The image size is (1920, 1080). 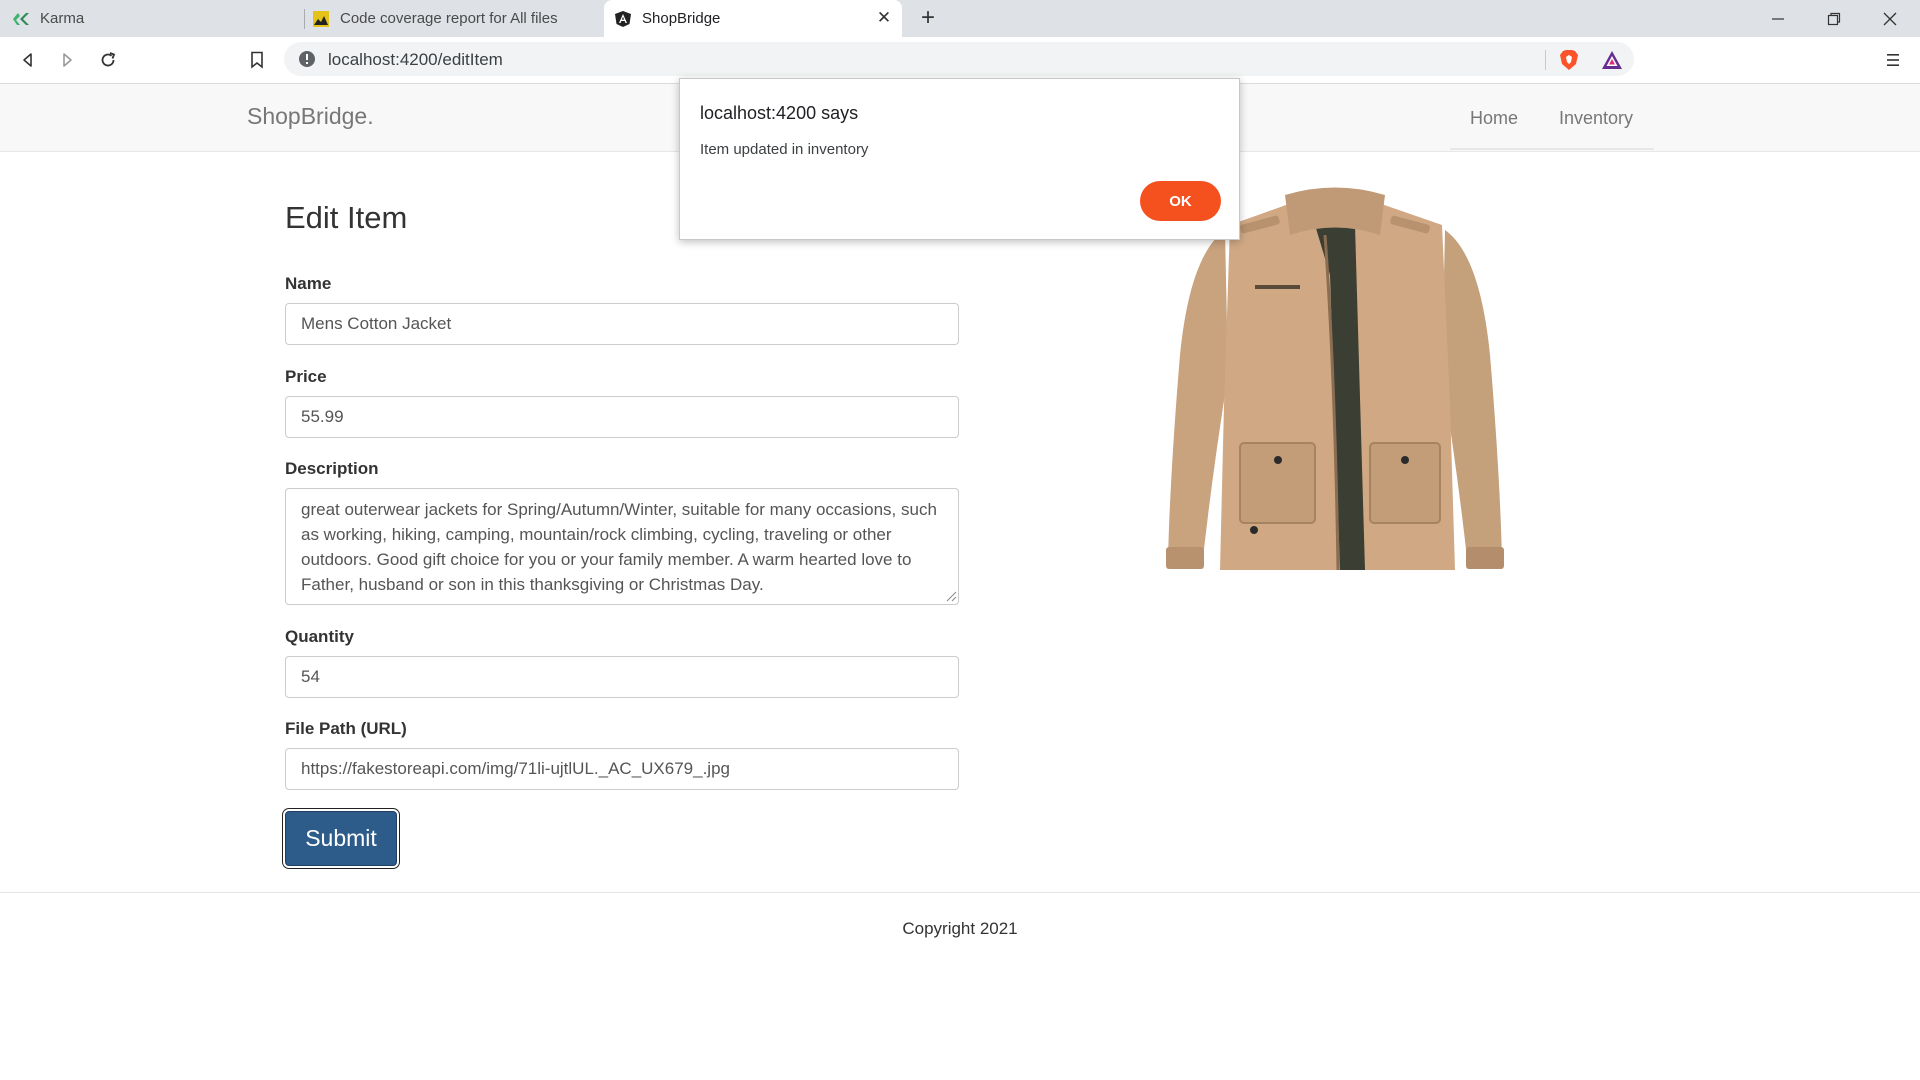 What do you see at coordinates (319, 636) in the screenshot?
I see `quantity-label: Quantity` at bounding box center [319, 636].